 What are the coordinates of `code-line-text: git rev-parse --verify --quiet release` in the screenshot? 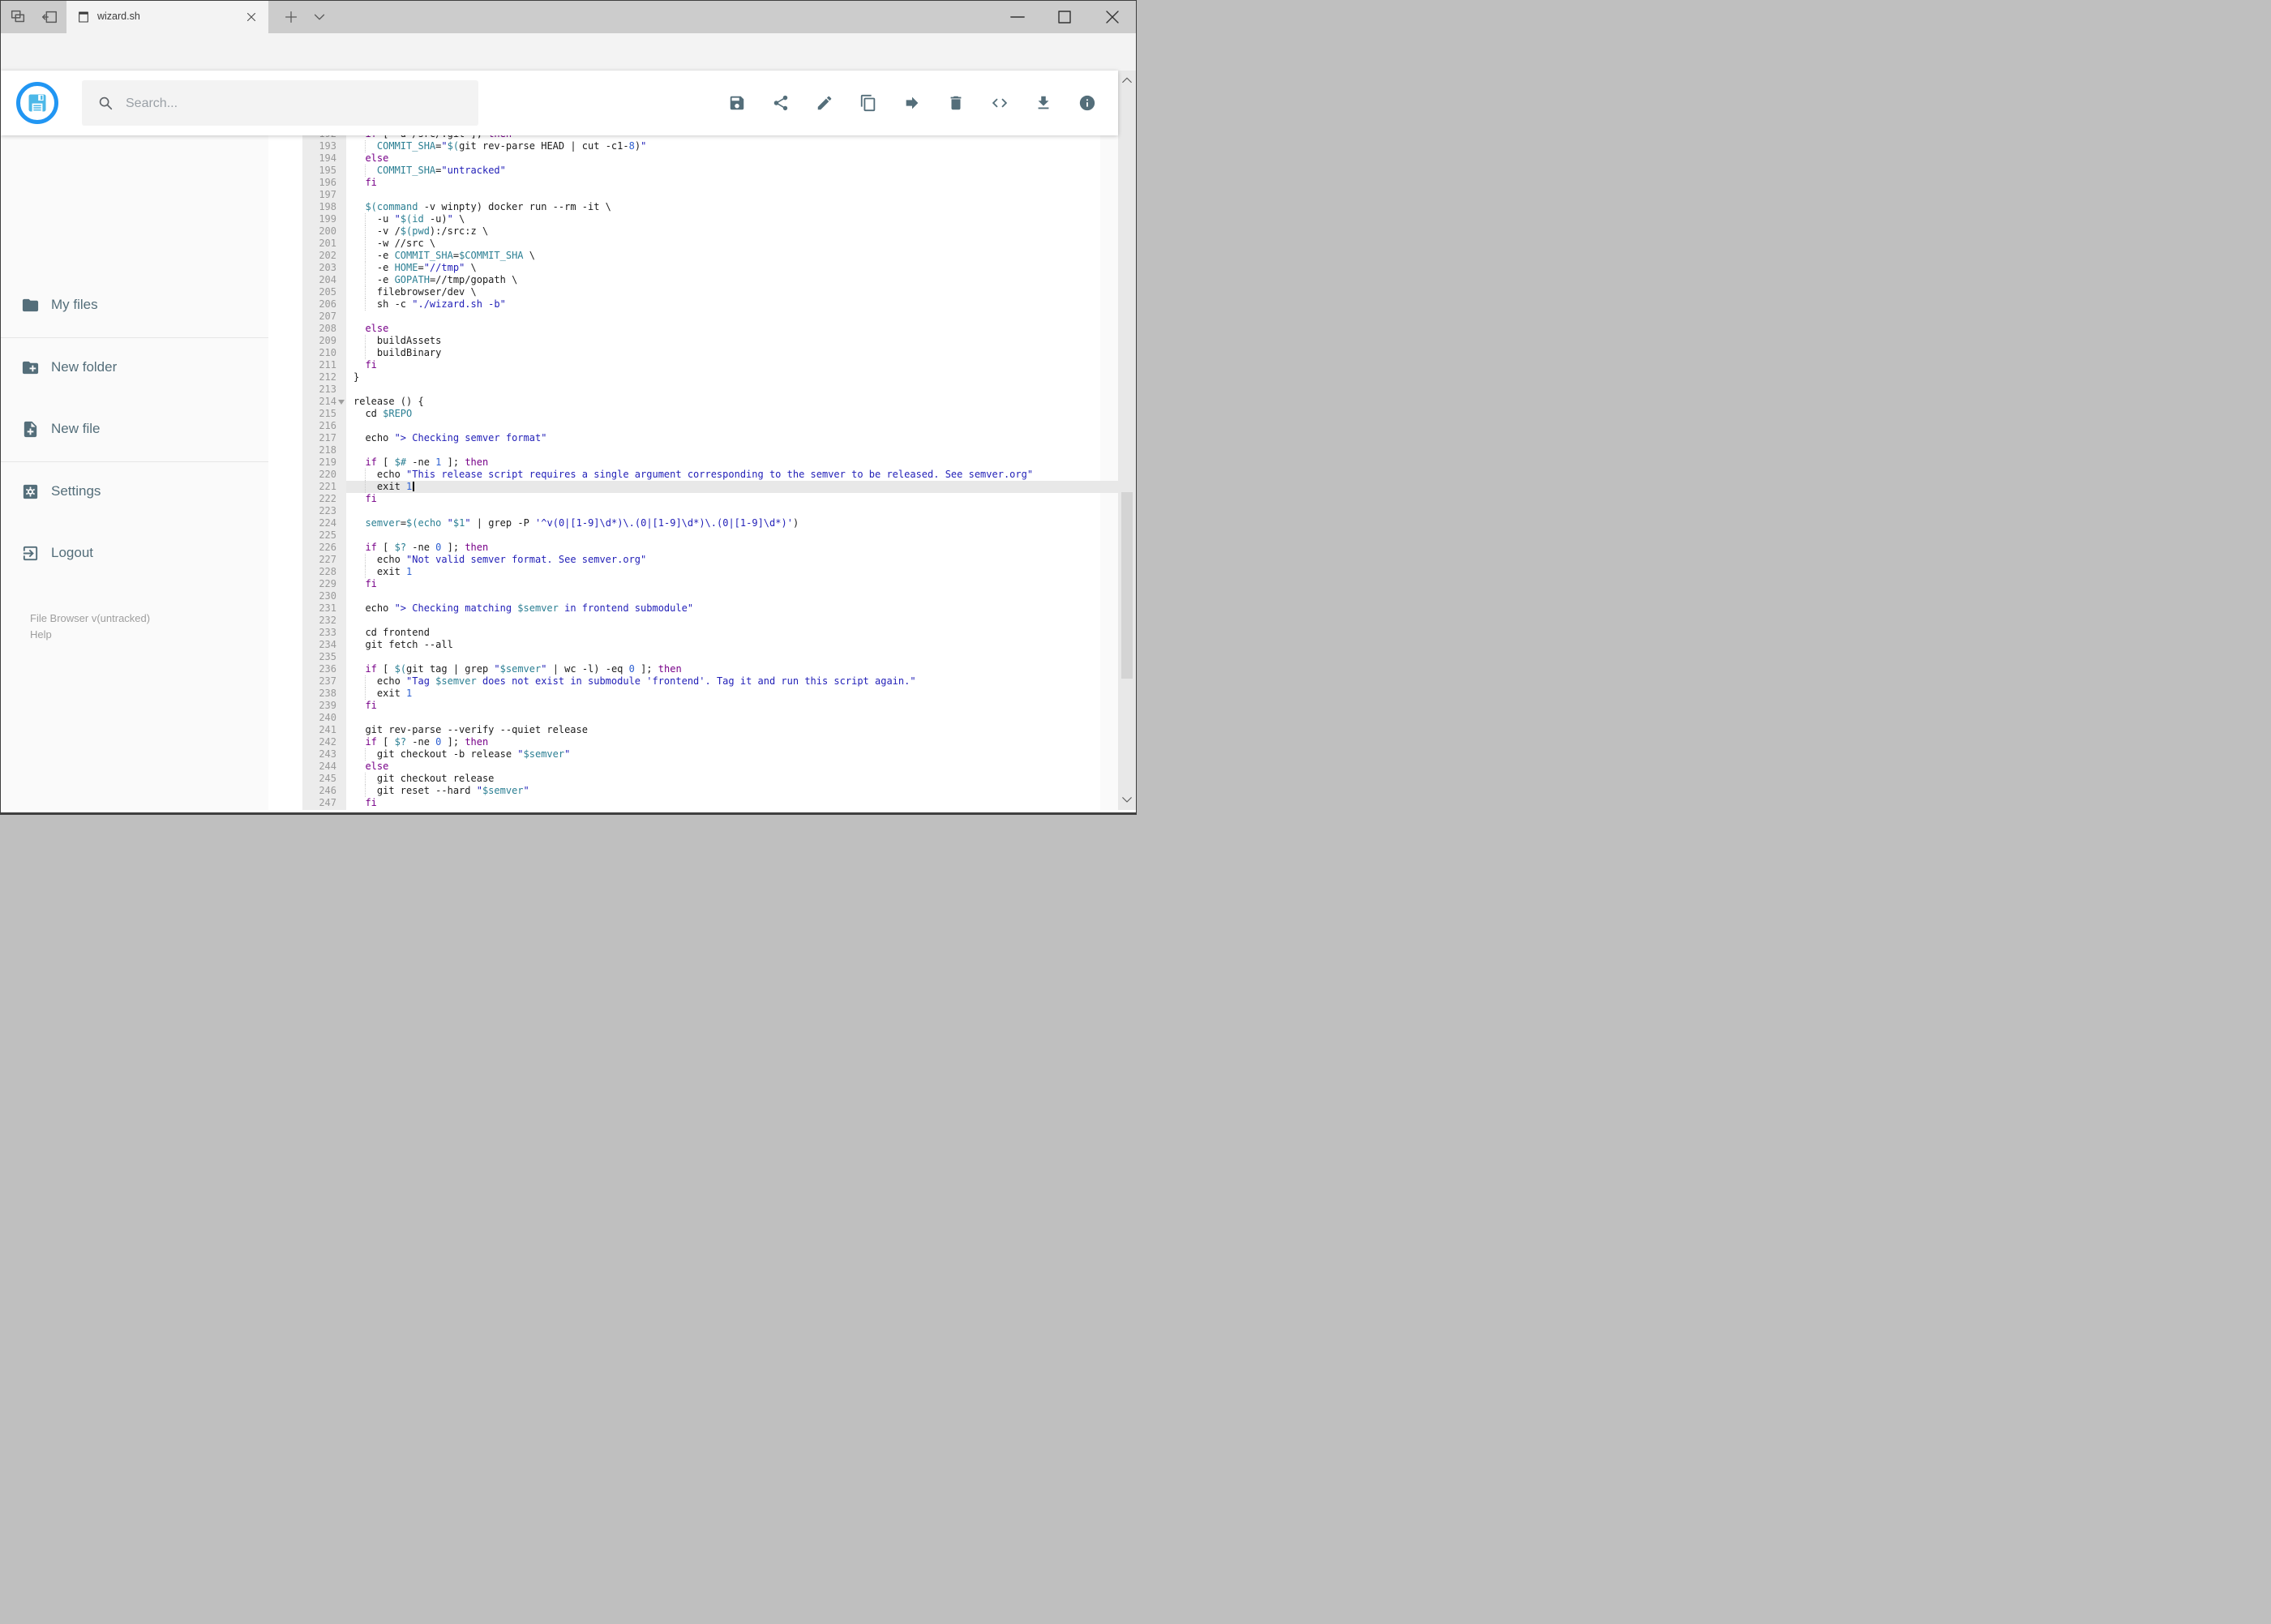 It's located at (732, 730).